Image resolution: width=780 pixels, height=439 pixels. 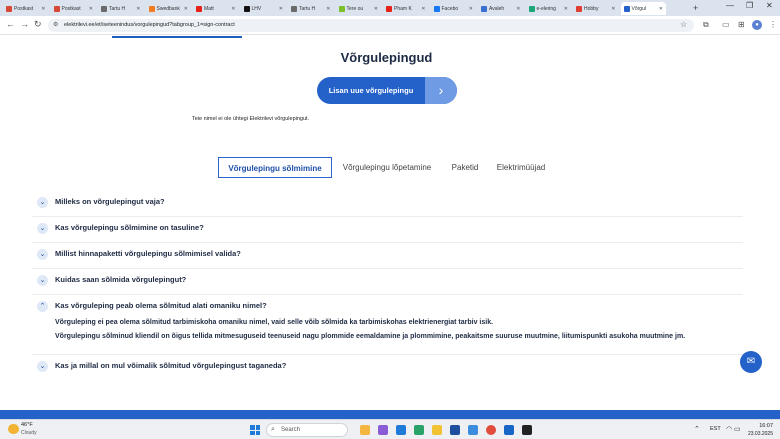 What do you see at coordinates (737, 429) in the screenshot?
I see `battery-icon: ▭` at bounding box center [737, 429].